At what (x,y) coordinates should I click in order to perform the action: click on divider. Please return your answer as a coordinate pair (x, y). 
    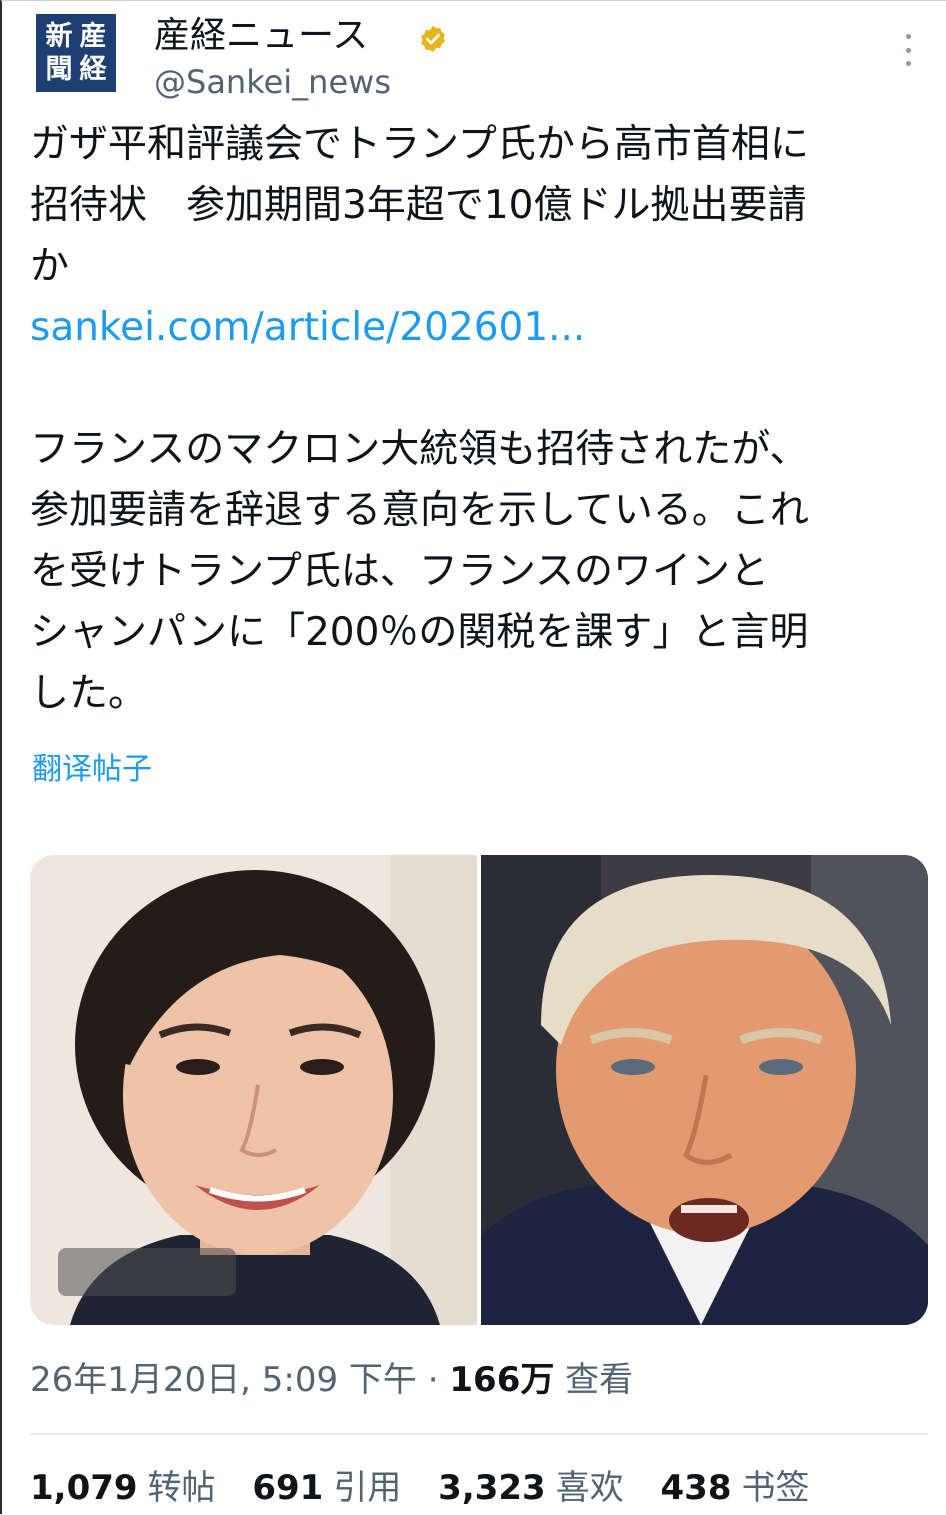
    Looking at the image, I should click on (479, 1434).